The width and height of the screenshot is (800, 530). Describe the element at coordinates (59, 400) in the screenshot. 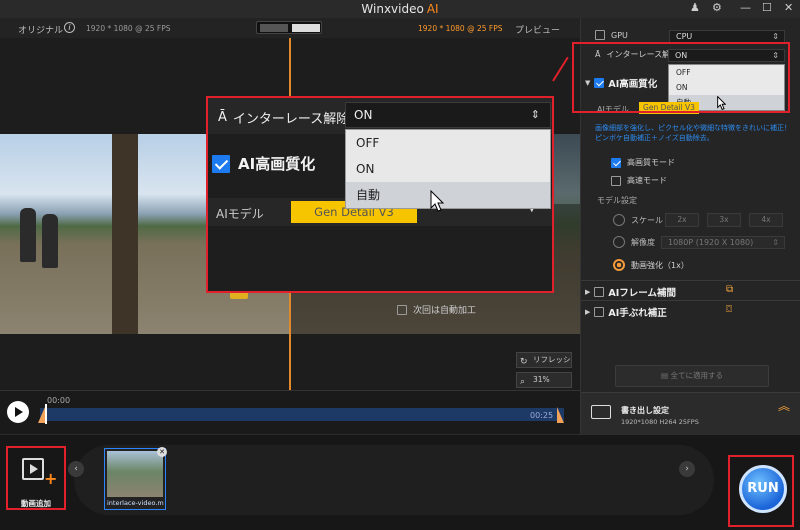

I see `time-start: 00:00` at that location.